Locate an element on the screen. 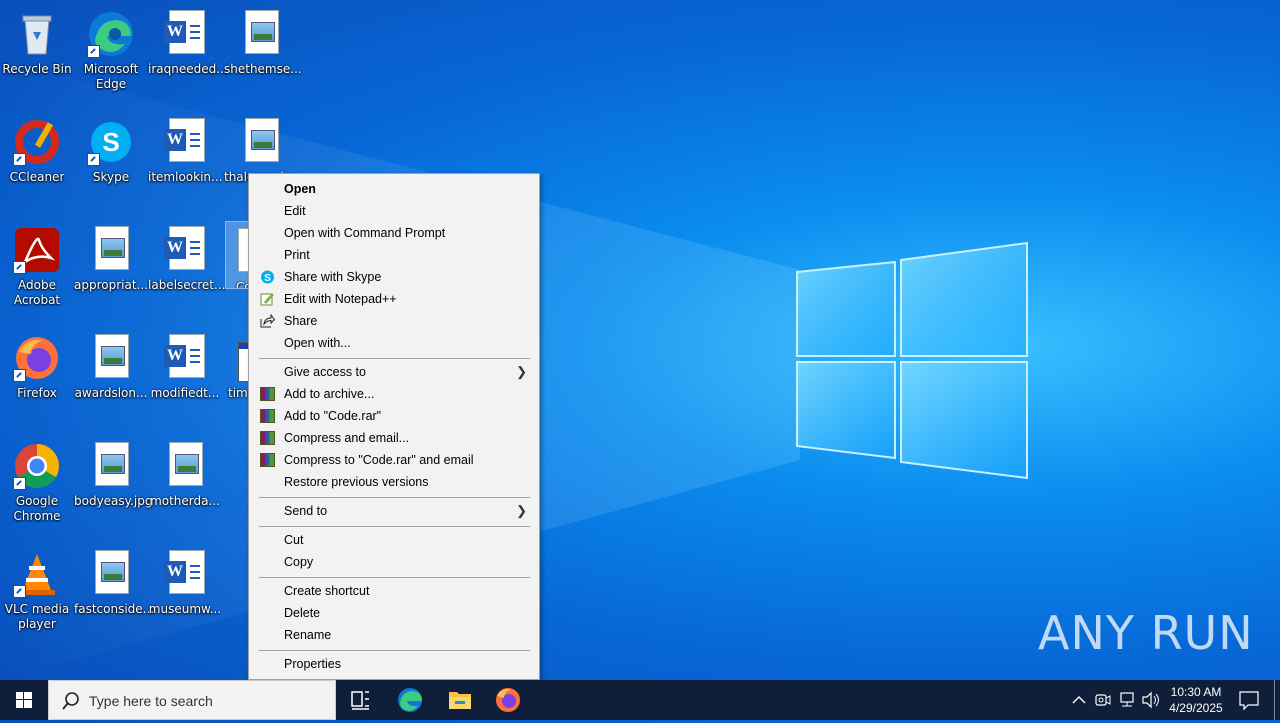 This screenshot has height=723, width=1280. menu-item-send-to: Send to ❯ is located at coordinates (394, 511).